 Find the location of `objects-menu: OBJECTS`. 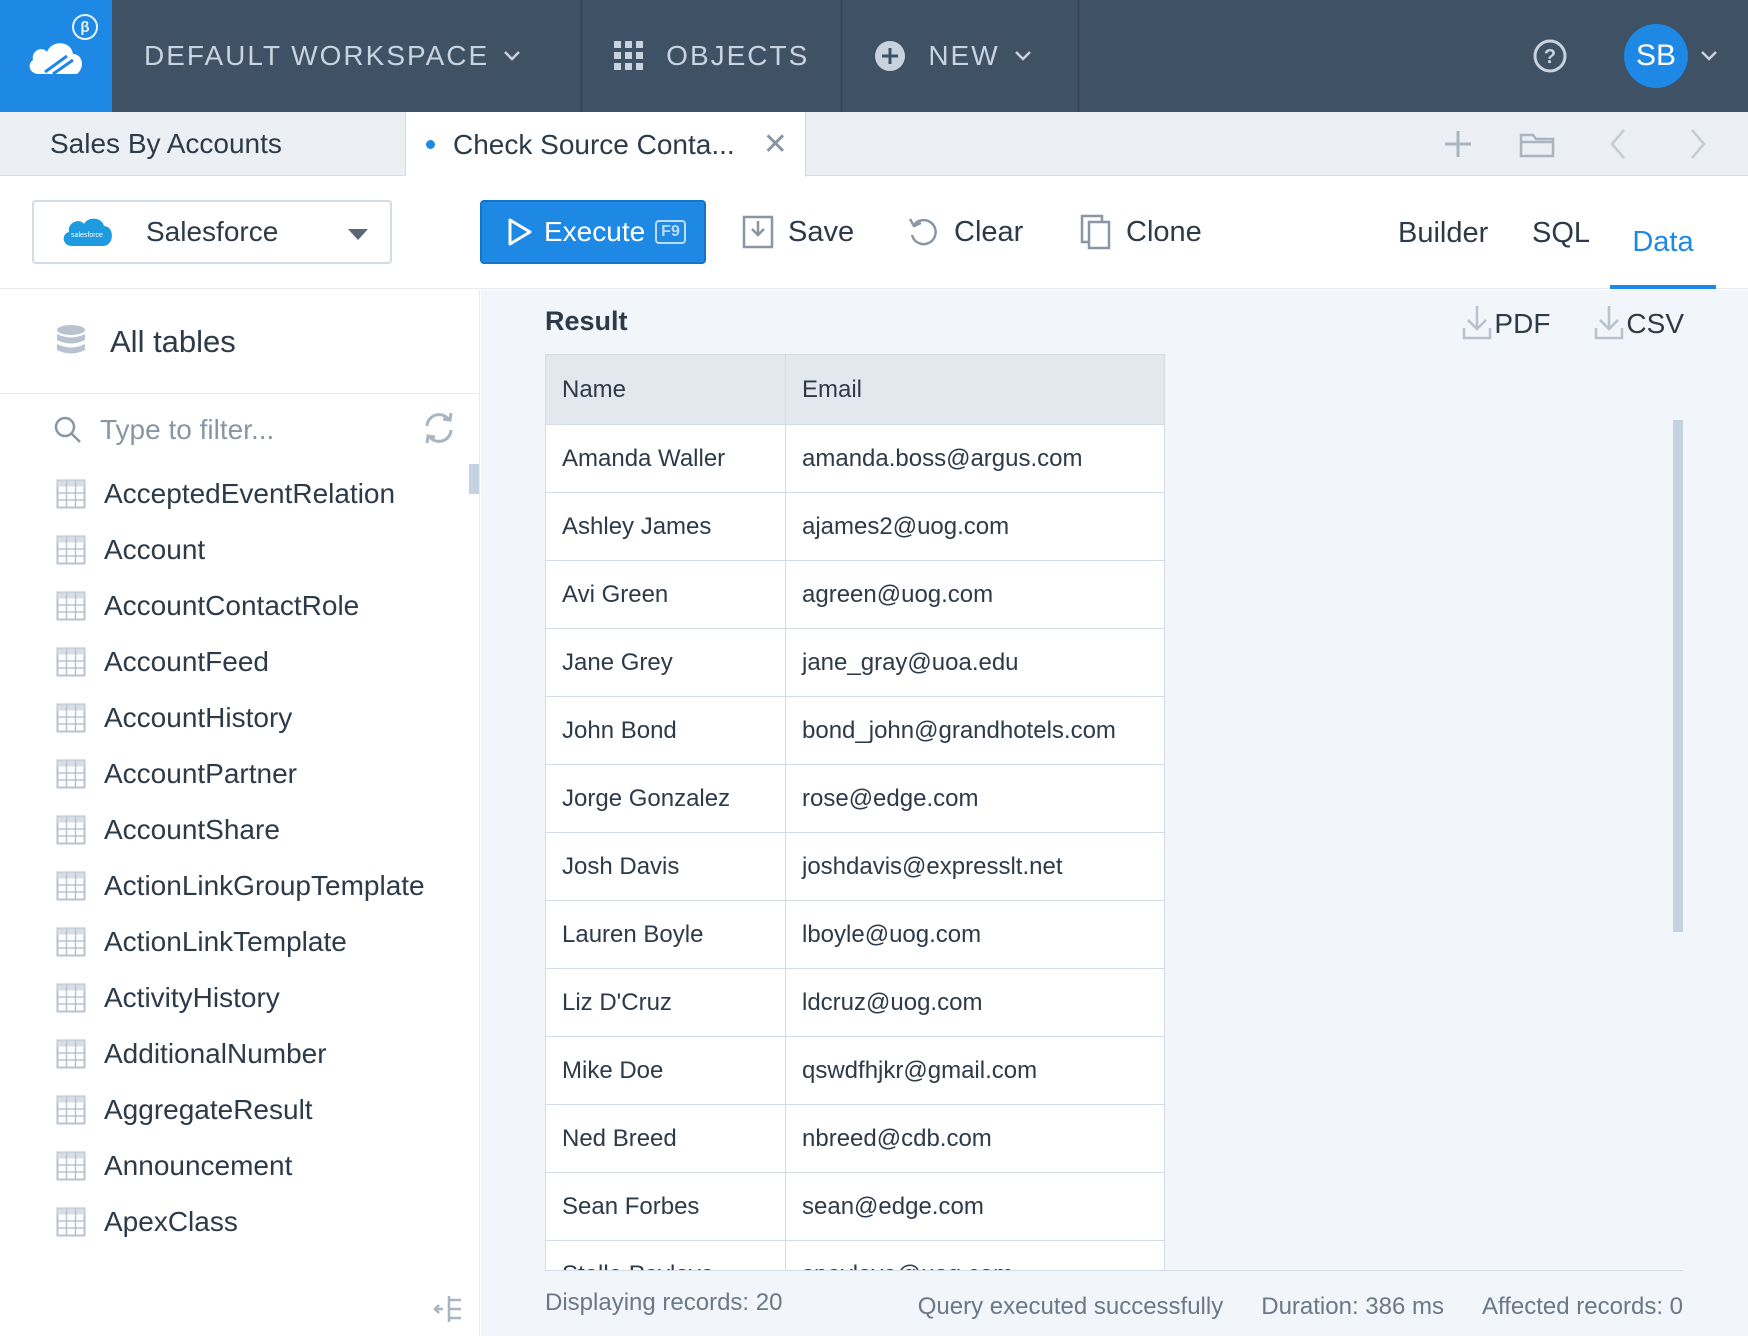

objects-menu: OBJECTS is located at coordinates (712, 56).